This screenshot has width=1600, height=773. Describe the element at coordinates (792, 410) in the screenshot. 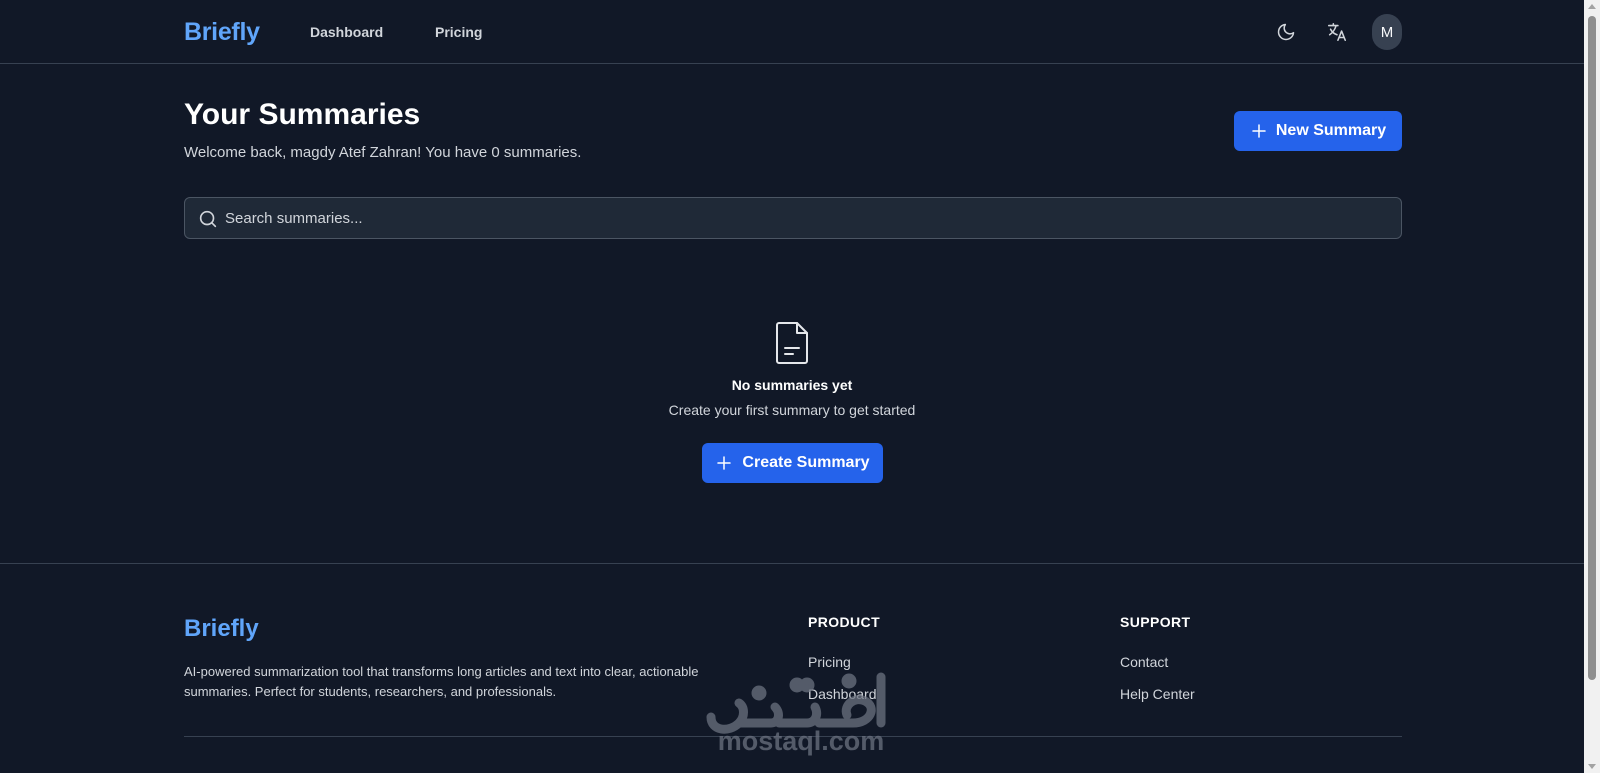

I see `empty-state-subtitle: Create your first summary to get started` at that location.